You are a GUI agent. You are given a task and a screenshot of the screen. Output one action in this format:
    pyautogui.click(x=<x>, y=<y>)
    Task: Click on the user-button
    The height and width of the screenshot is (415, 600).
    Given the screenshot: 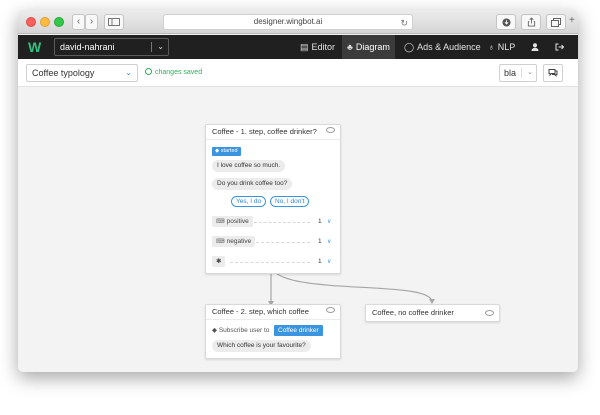 What is the action you would take?
    pyautogui.click(x=535, y=47)
    